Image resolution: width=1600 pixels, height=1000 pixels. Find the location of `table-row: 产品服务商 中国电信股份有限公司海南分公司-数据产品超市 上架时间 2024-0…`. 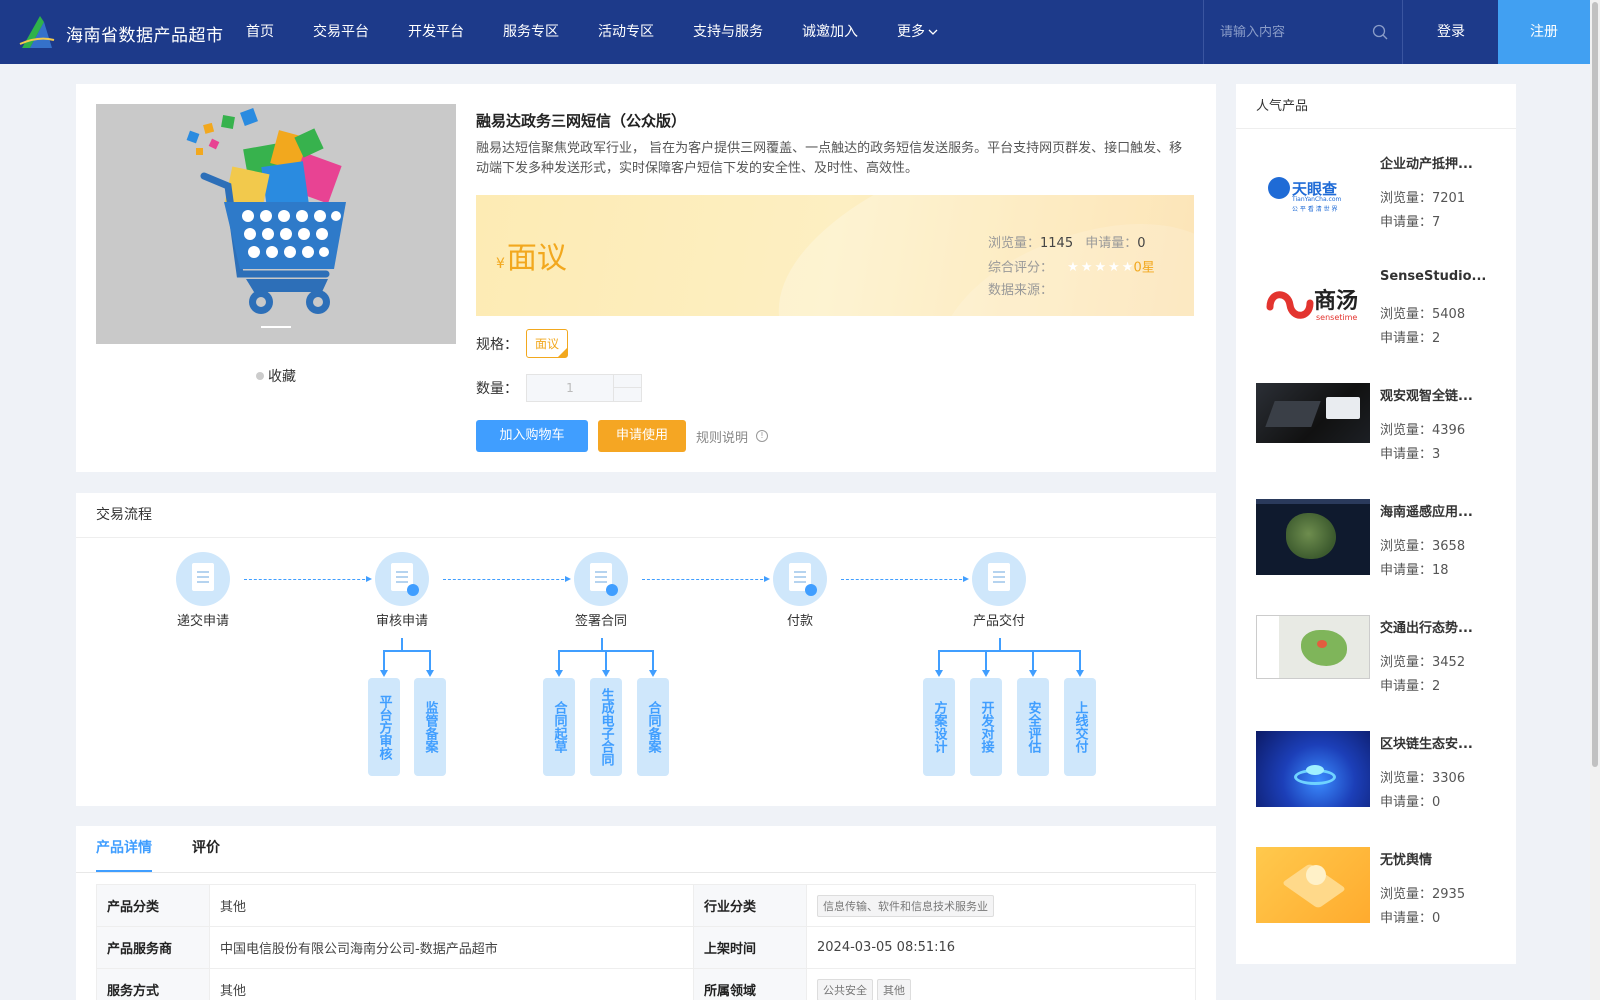

table-row: 产品服务商 中国电信股份有限公司海南分公司-数据产品超市 上架时间 2024-0… is located at coordinates (646, 947).